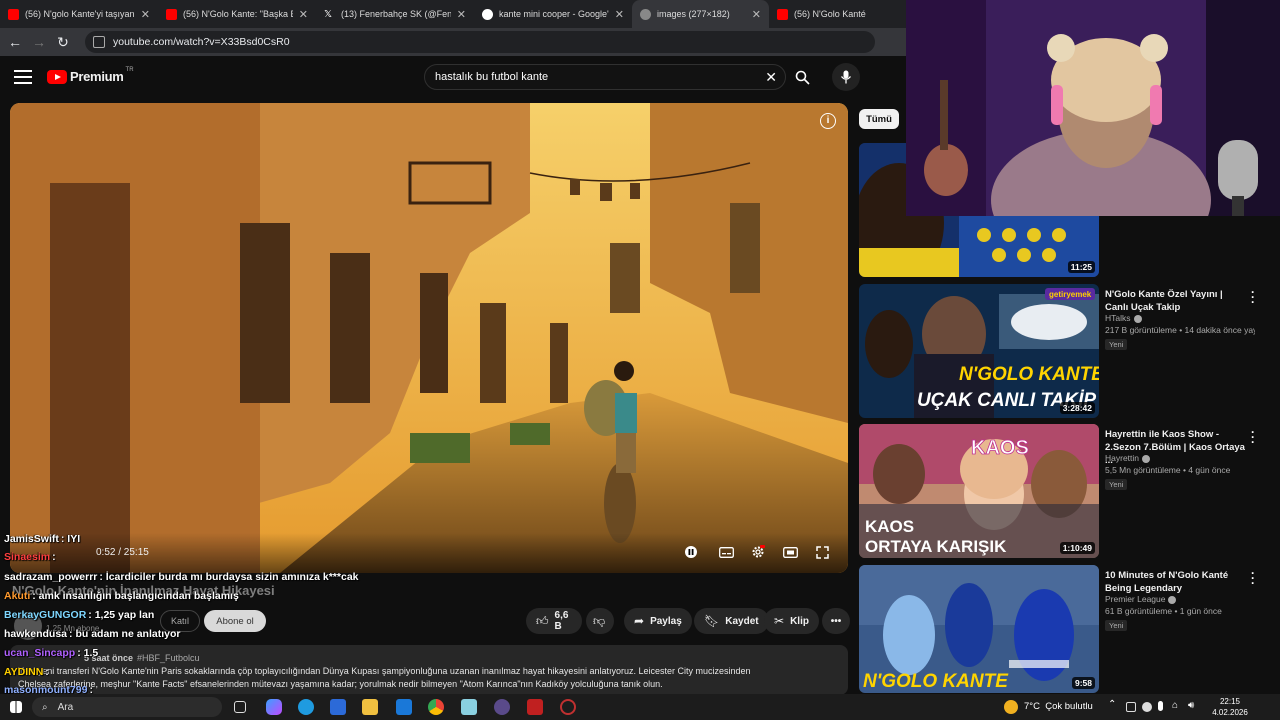 The width and height of the screenshot is (1280, 720). Describe the element at coordinates (837, 14) in the screenshot. I see `browser-tab: (56) N'Golo Kanté` at that location.